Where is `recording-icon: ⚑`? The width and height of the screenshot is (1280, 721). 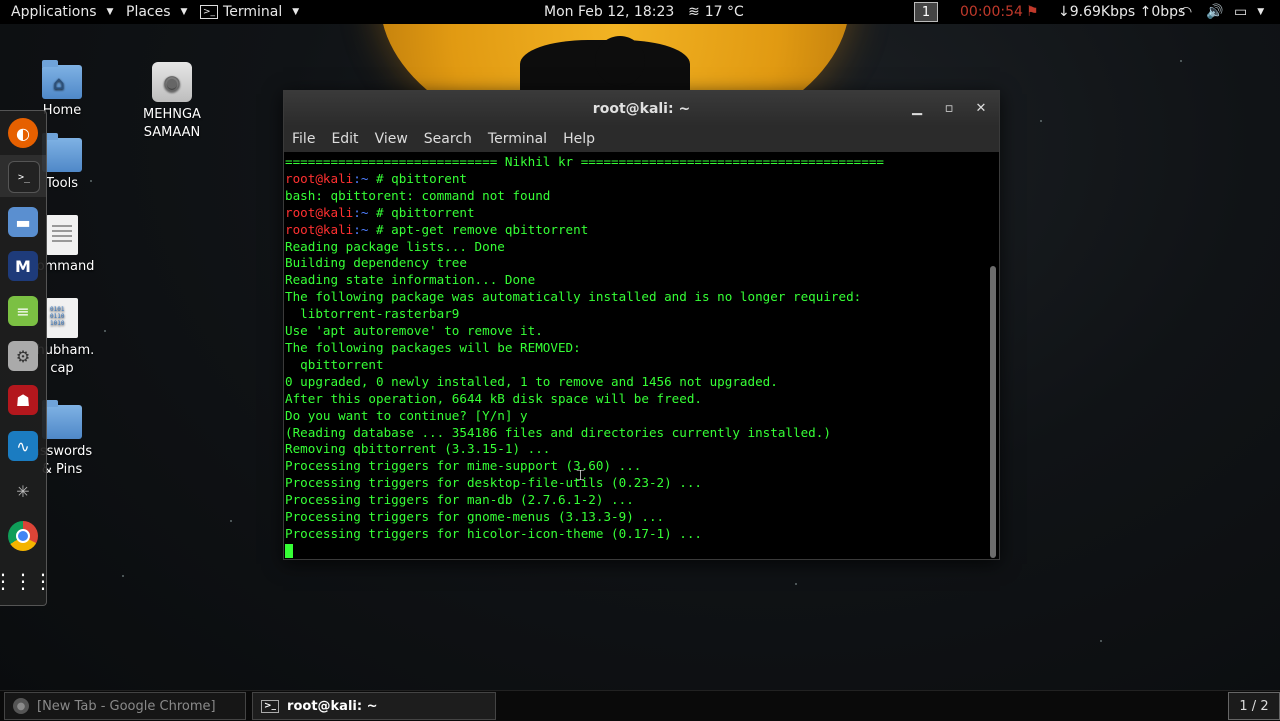 recording-icon: ⚑ is located at coordinates (1032, 12).